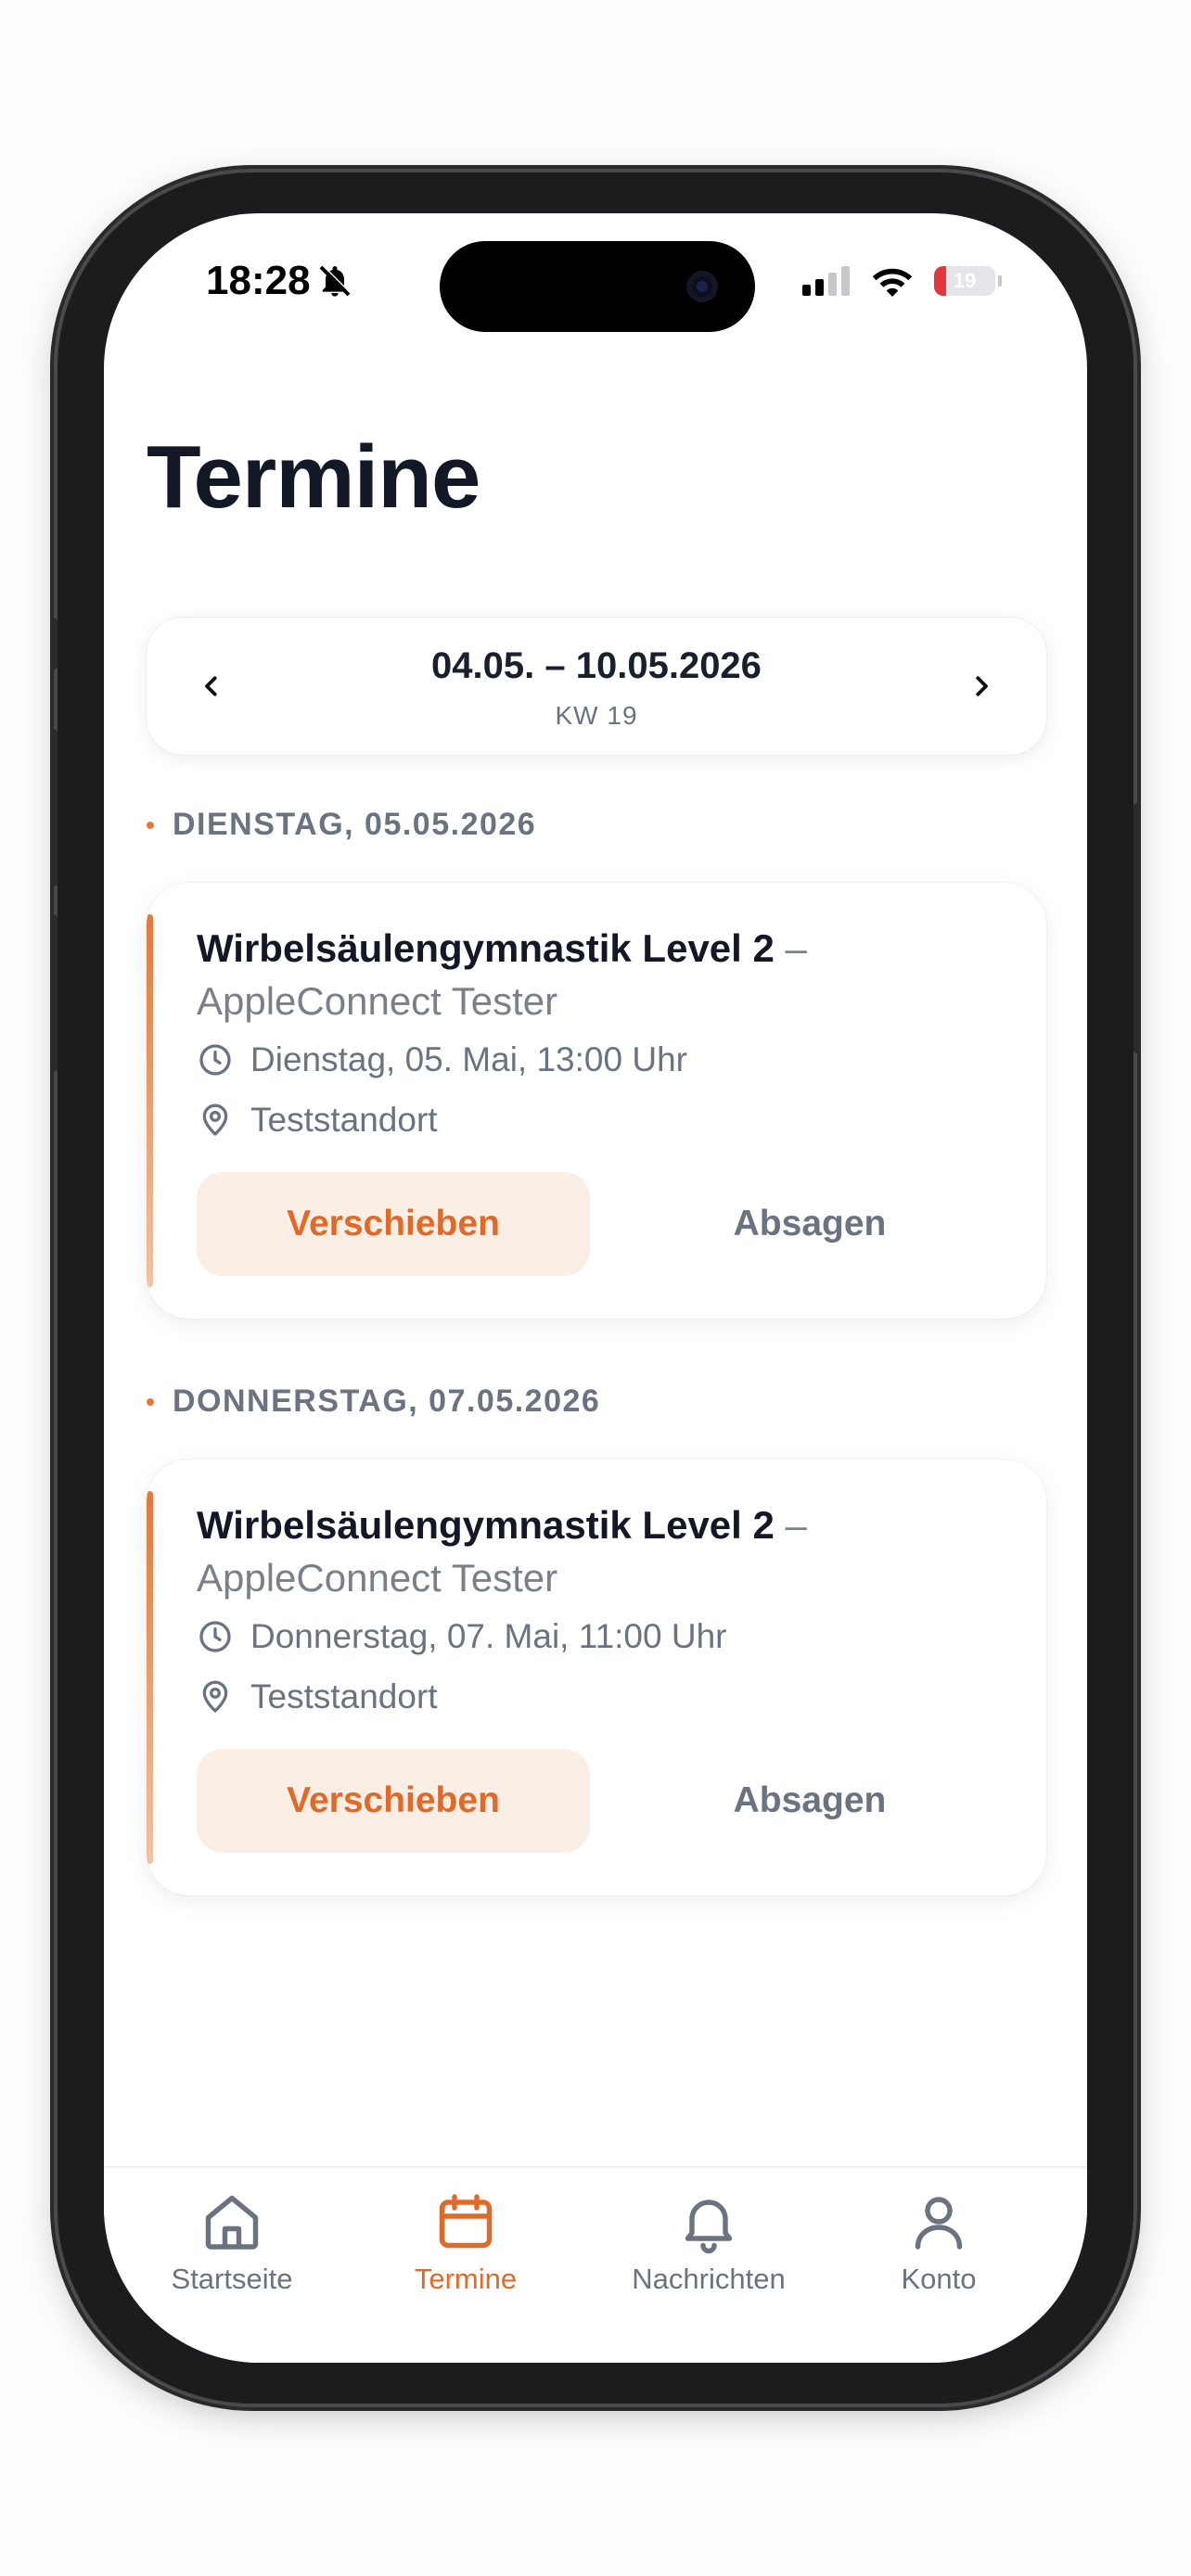 Image resolution: width=1191 pixels, height=2576 pixels. What do you see at coordinates (54, 993) in the screenshot?
I see `volume-down-button` at bounding box center [54, 993].